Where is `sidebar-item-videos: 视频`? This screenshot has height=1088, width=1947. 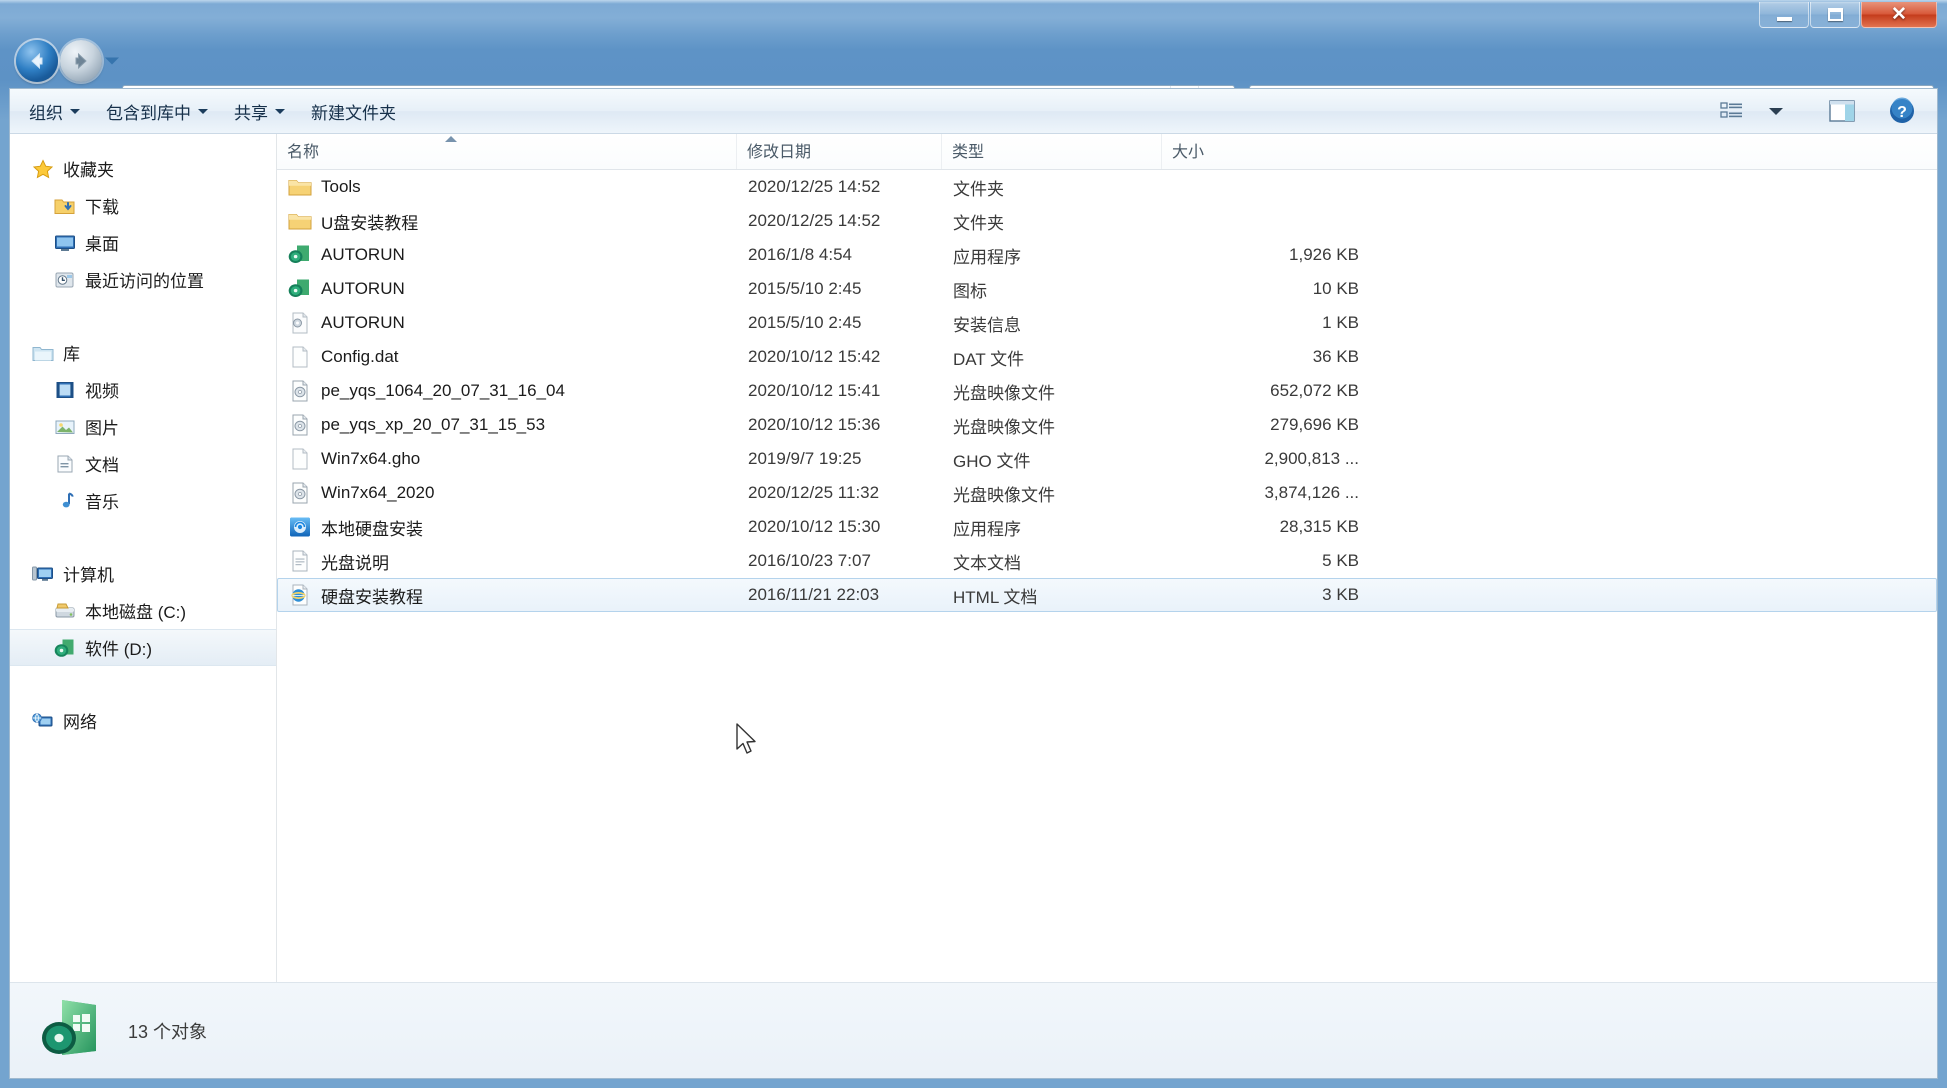 sidebar-item-videos: 视频 is located at coordinates (143, 389).